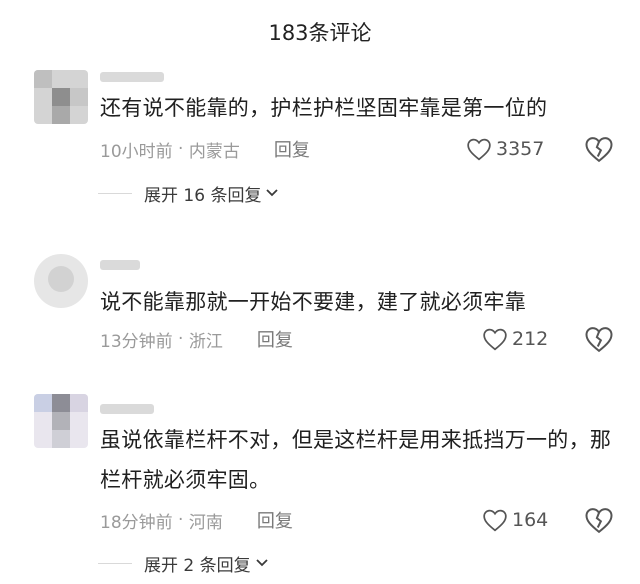 The height and width of the screenshot is (584, 640). I want to click on comment-meta: 13分钟前 · 浙江 回复, so click(196, 339).